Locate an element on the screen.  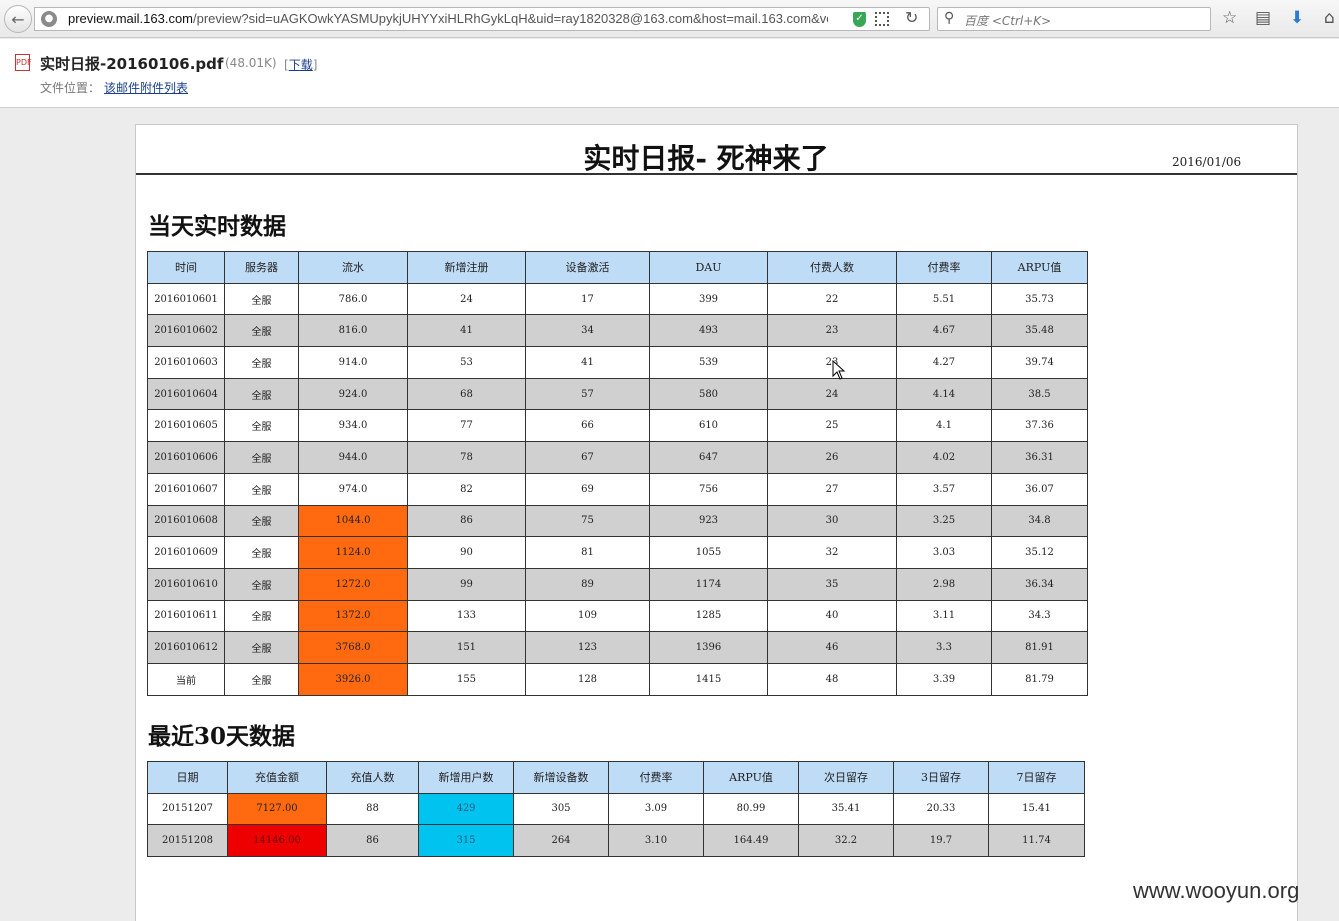
table-cell: 4.14 is located at coordinates (944, 394).